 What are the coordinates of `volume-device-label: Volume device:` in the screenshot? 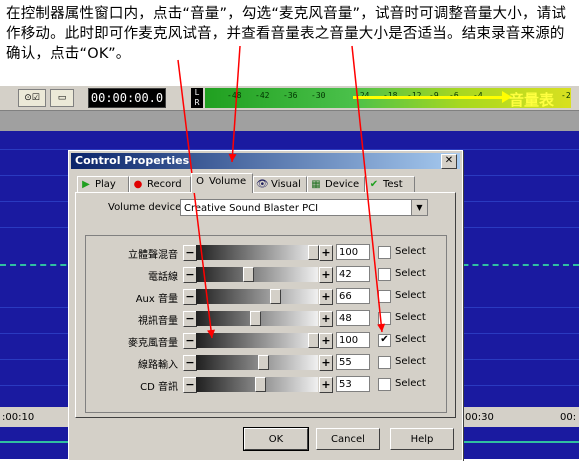 It's located at (146, 207).